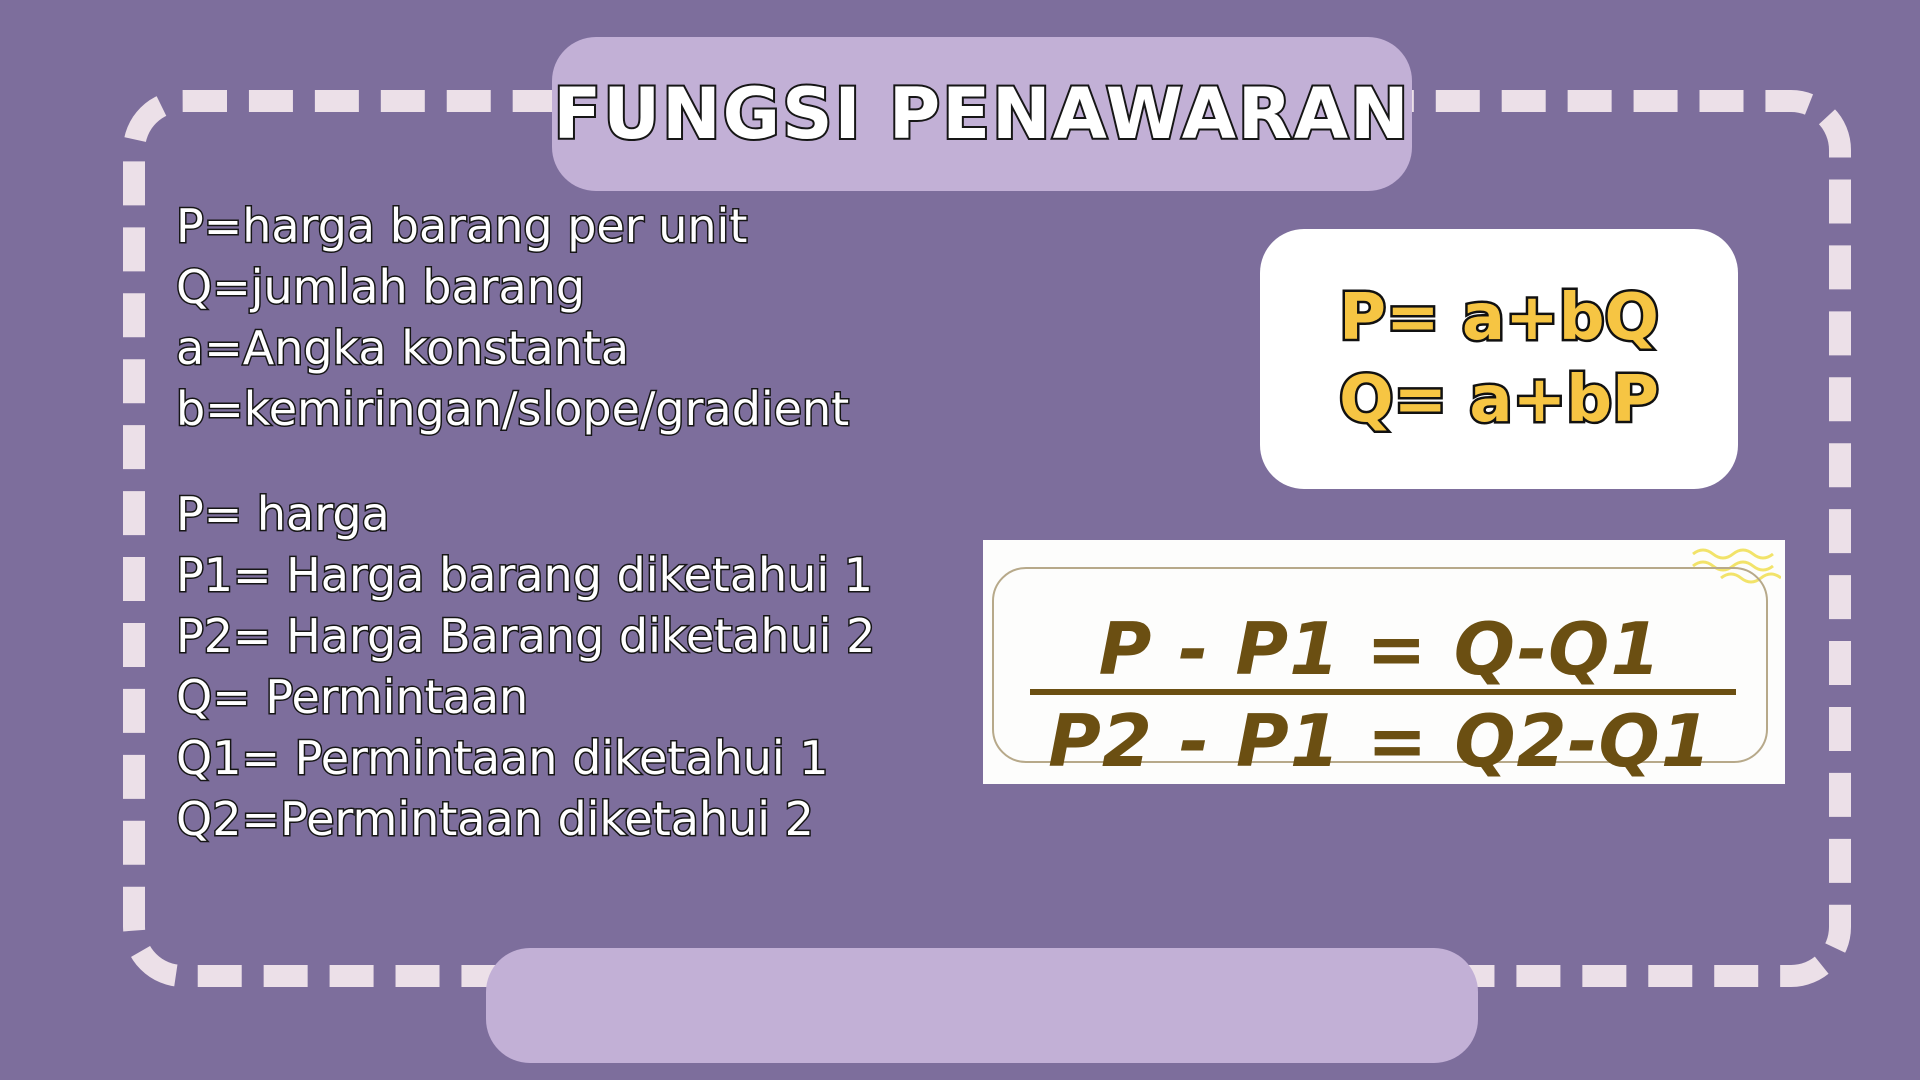  I want to click on variable-p1: P1= Harga barang diketahui 1, so click(524, 575).